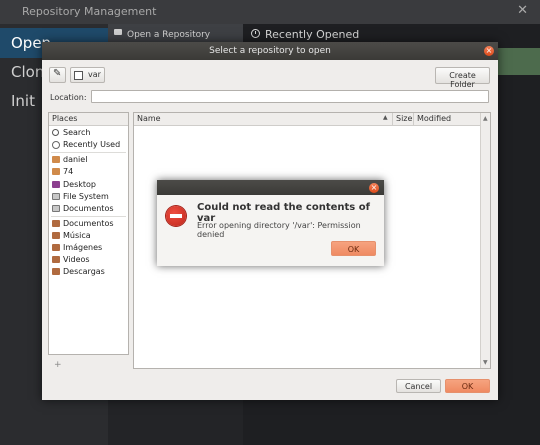 Image resolution: width=540 pixels, height=445 pixels. I want to click on place-desktop: Desktop, so click(89, 185).